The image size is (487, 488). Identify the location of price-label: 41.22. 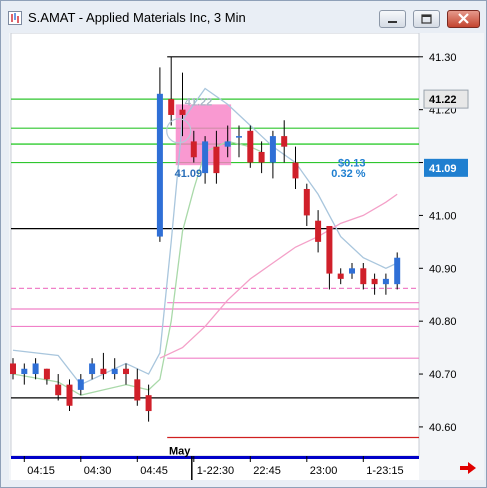
(443, 100).